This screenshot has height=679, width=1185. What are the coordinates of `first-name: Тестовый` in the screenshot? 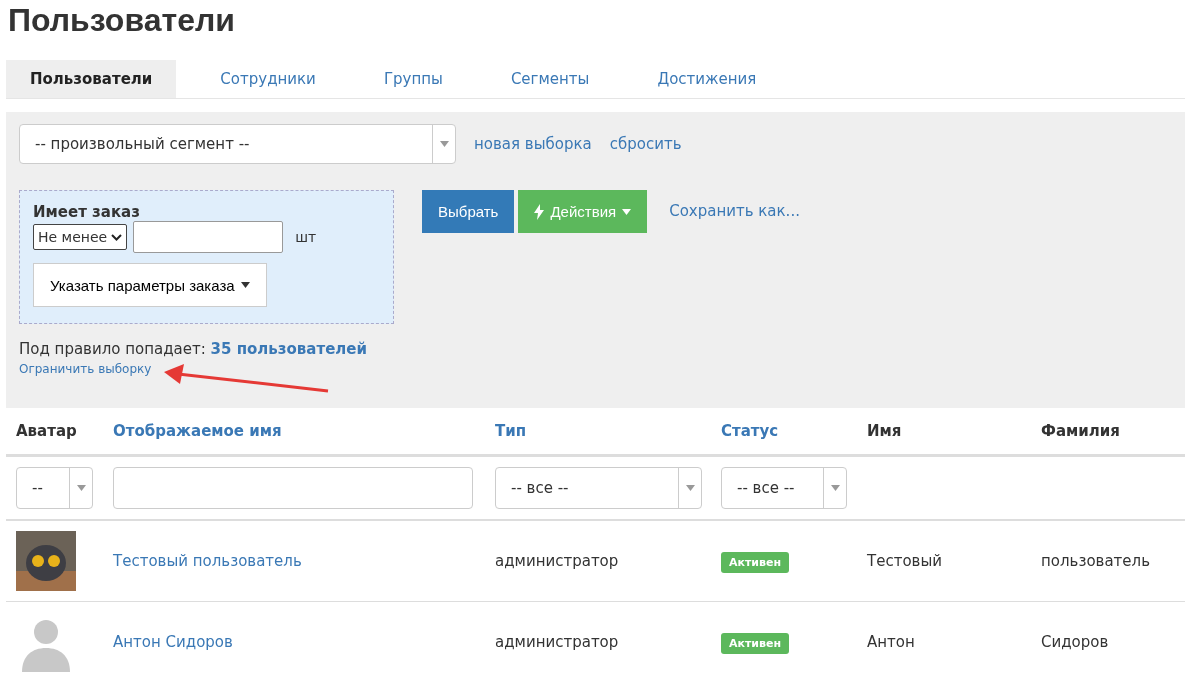 It's located at (904, 561).